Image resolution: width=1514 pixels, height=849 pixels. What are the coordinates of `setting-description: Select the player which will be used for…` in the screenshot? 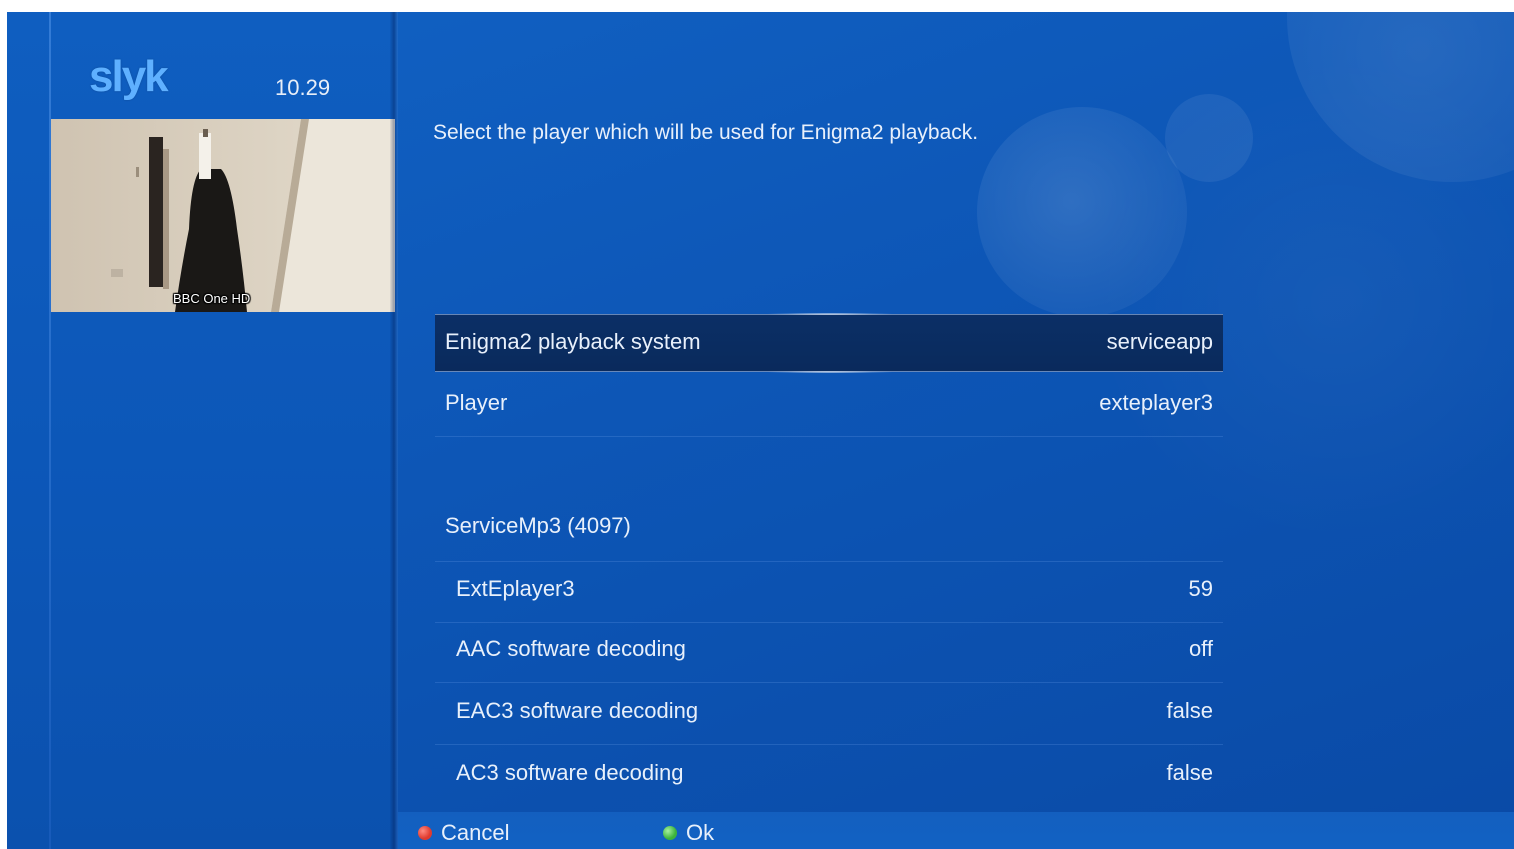 It's located at (706, 132).